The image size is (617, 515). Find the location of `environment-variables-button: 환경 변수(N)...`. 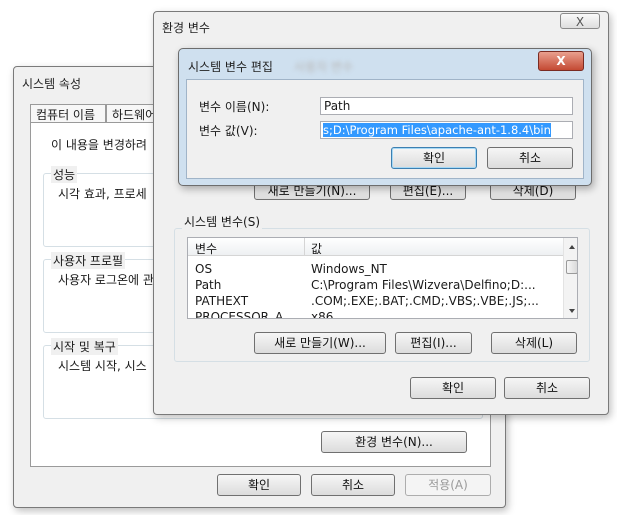

environment-variables-button: 환경 변수(N)... is located at coordinates (394, 442).